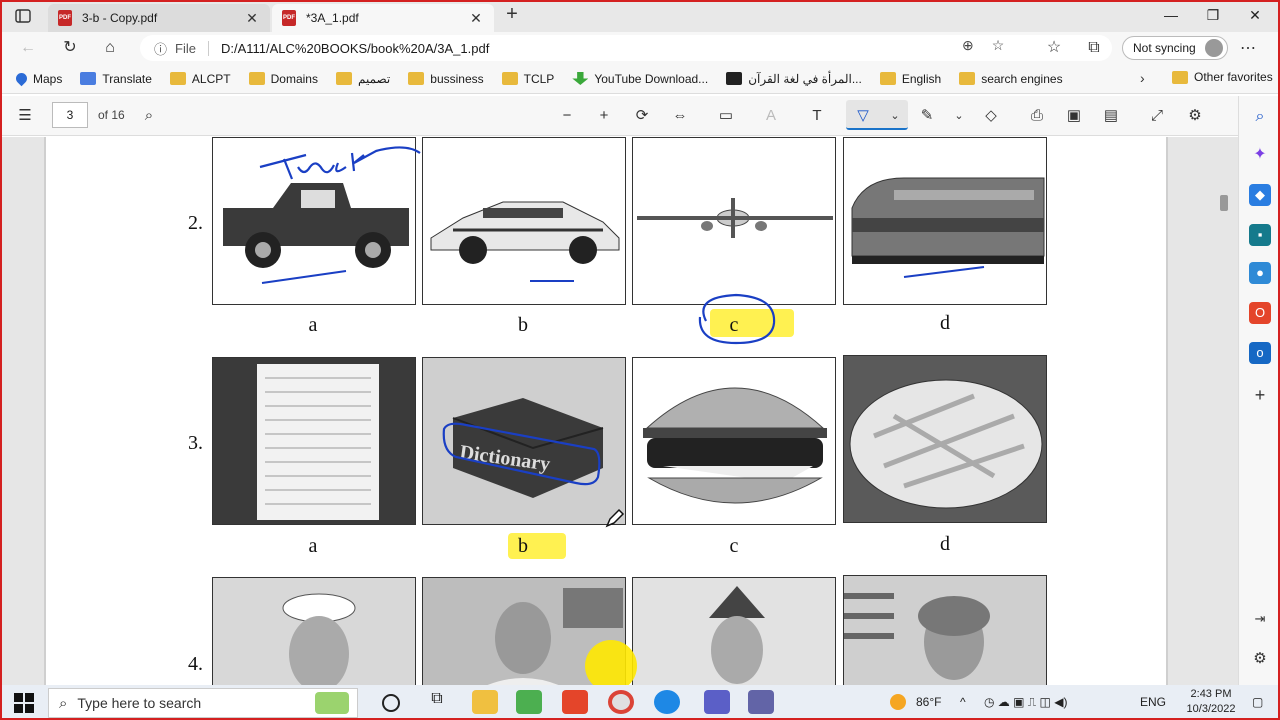  I want to click on restore-button: ❐, so click(1213, 15).